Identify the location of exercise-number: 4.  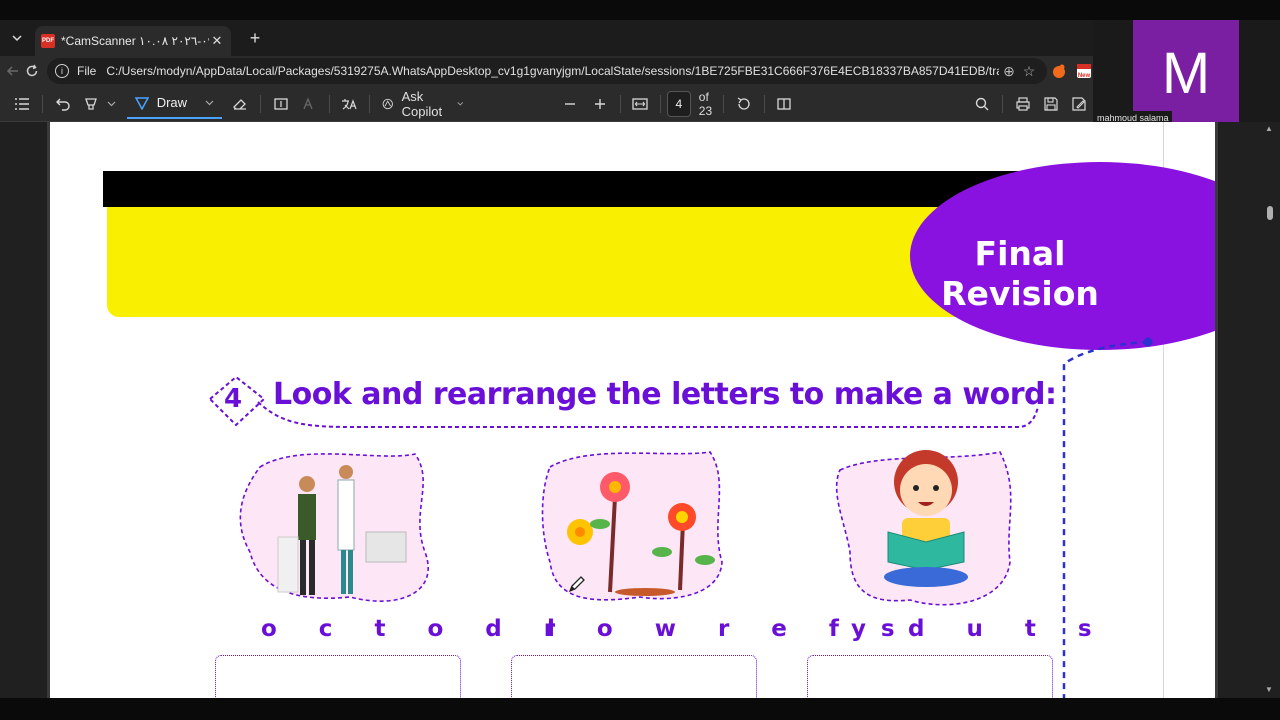
(233, 399).